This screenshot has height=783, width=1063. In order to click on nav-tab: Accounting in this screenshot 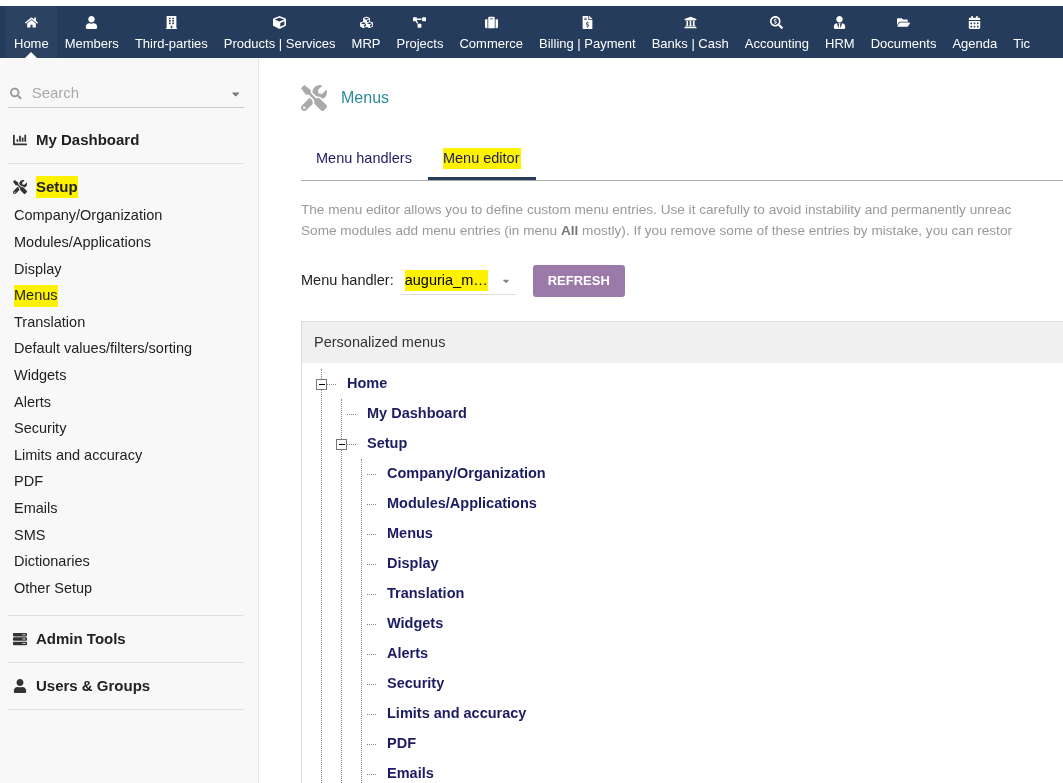, I will do `click(777, 32)`.